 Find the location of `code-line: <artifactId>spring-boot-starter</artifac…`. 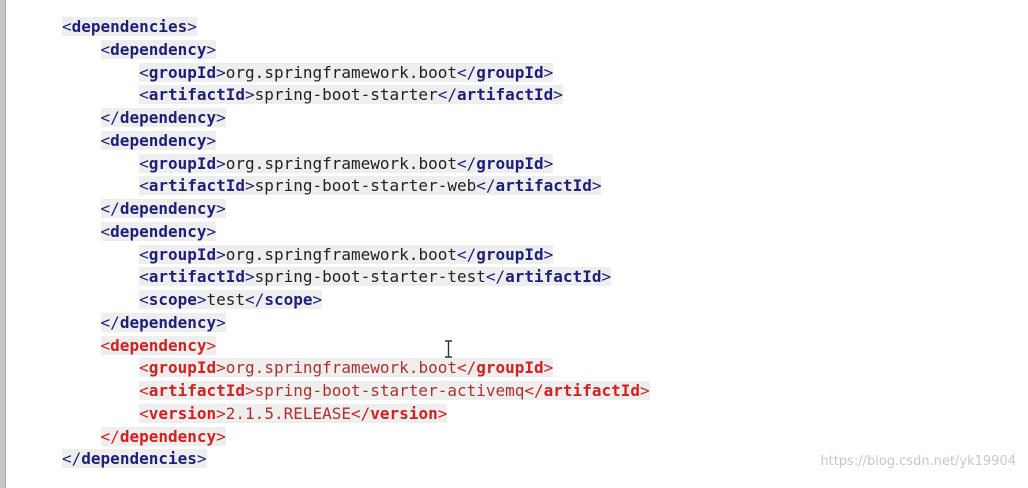

code-line: <artifactId>spring-boot-starter</artifac… is located at coordinates (356, 95).